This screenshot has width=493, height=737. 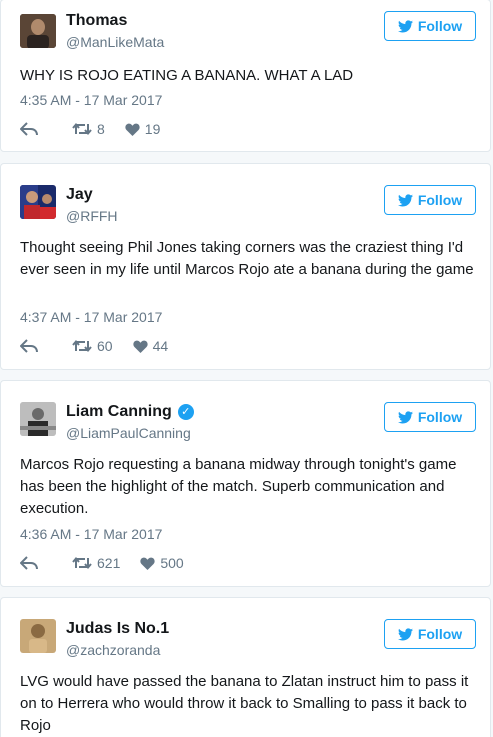 What do you see at coordinates (105, 346) in the screenshot?
I see `retweet-count: 60` at bounding box center [105, 346].